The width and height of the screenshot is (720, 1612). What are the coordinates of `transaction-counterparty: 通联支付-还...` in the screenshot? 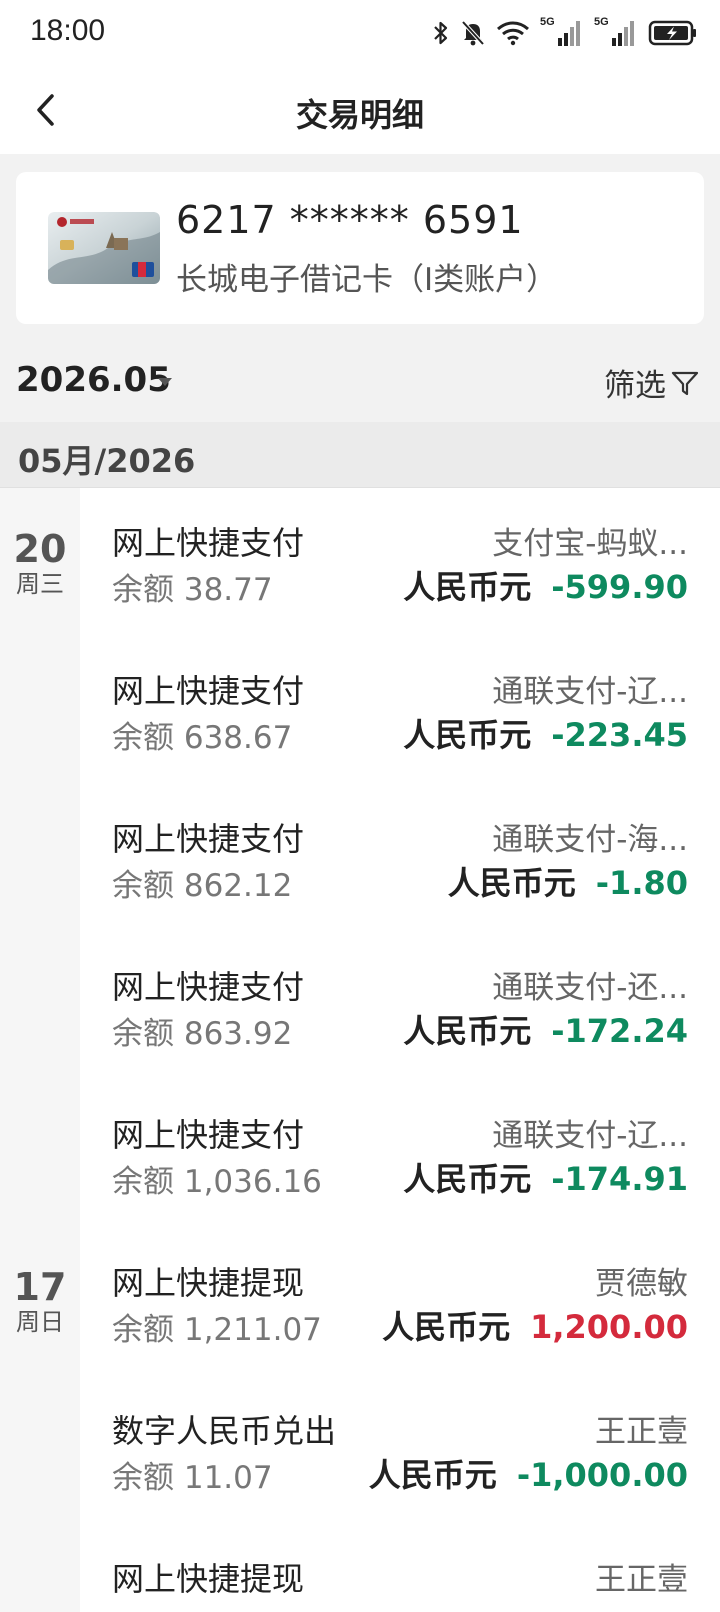 It's located at (590, 988).